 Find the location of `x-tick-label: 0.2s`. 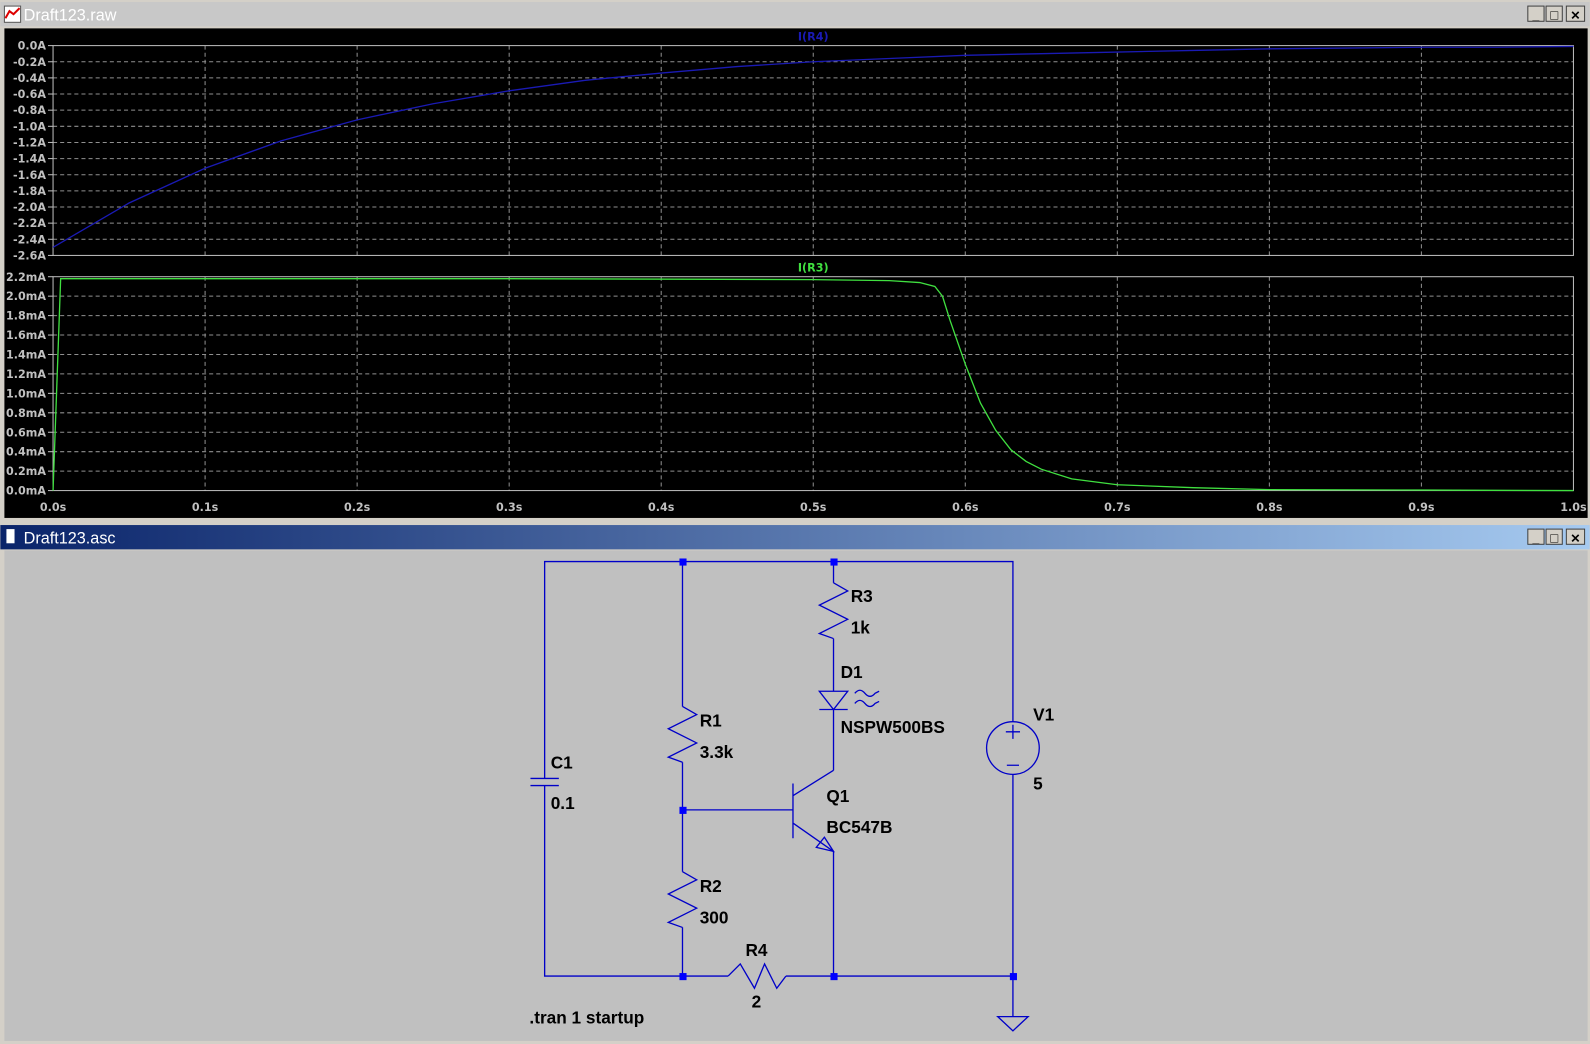

x-tick-label: 0.2s is located at coordinates (357, 507).